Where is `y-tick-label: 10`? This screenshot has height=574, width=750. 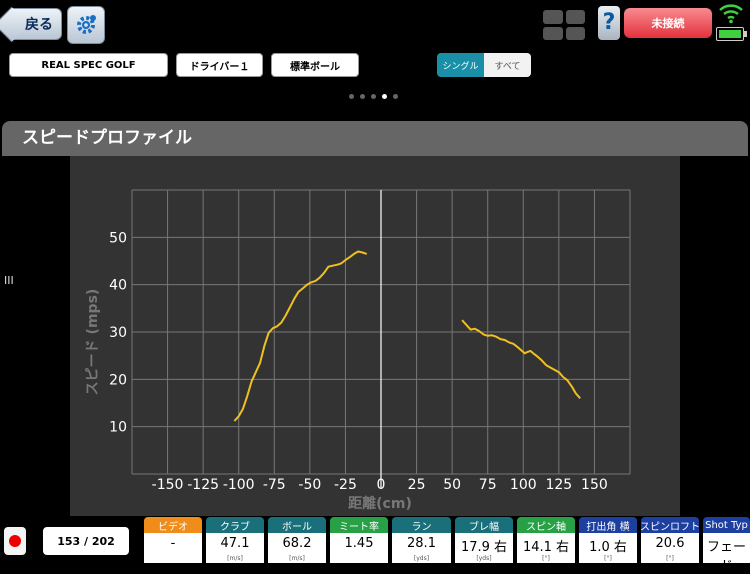
y-tick-label: 10 is located at coordinates (118, 428).